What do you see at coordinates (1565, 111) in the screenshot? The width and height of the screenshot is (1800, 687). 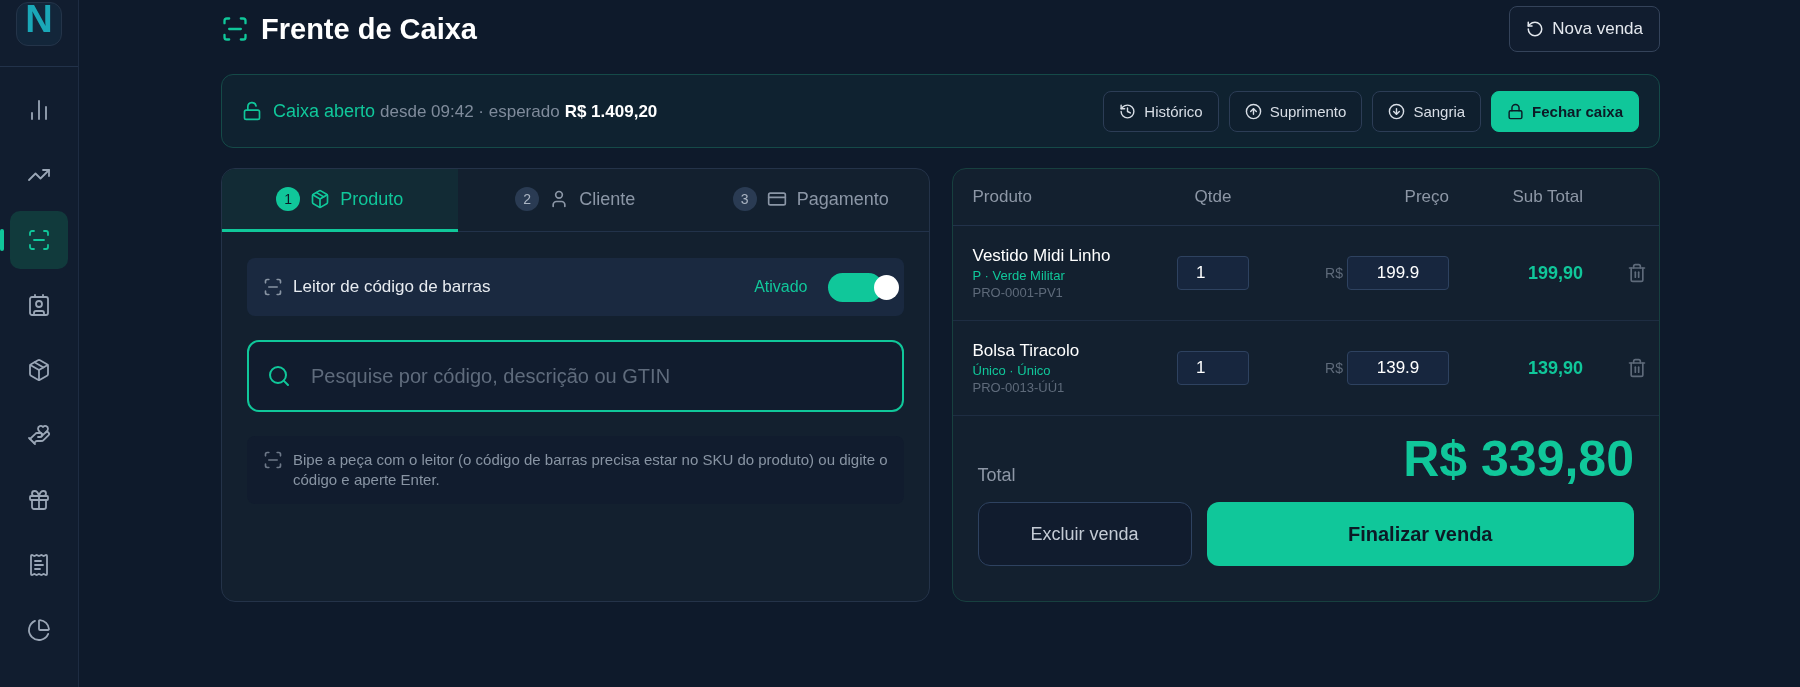 I see `cash-action-button: Fechar caixa` at bounding box center [1565, 111].